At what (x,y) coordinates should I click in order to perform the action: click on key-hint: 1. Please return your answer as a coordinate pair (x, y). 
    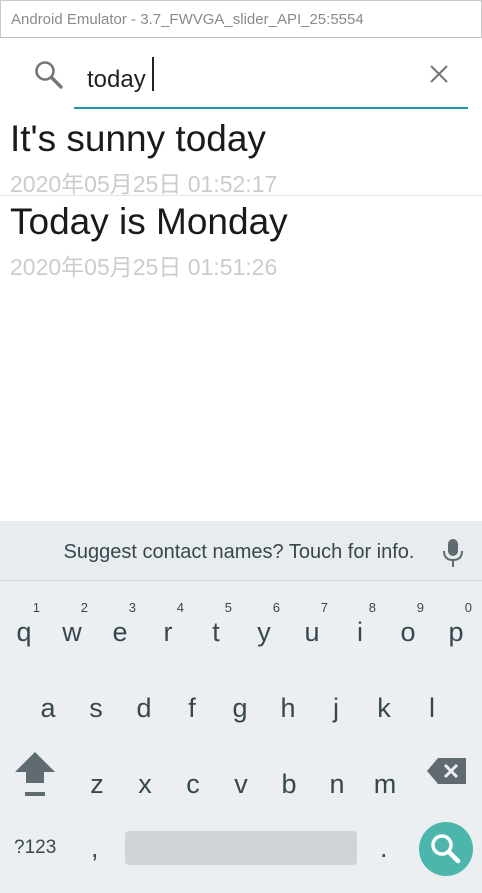
    Looking at the image, I should click on (36, 607).